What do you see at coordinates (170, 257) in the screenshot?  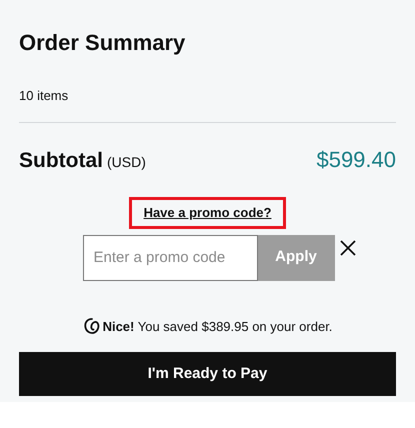 I see `promo-code-field: Enter a promo code` at bounding box center [170, 257].